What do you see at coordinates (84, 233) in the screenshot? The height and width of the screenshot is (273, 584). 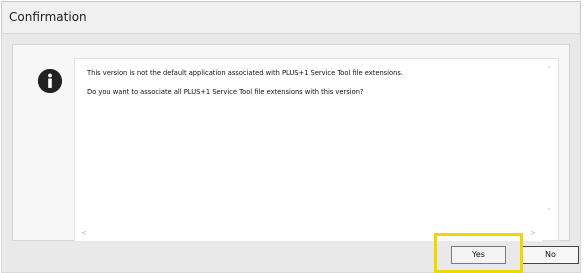 I see `scroll-left-icon: <` at bounding box center [84, 233].